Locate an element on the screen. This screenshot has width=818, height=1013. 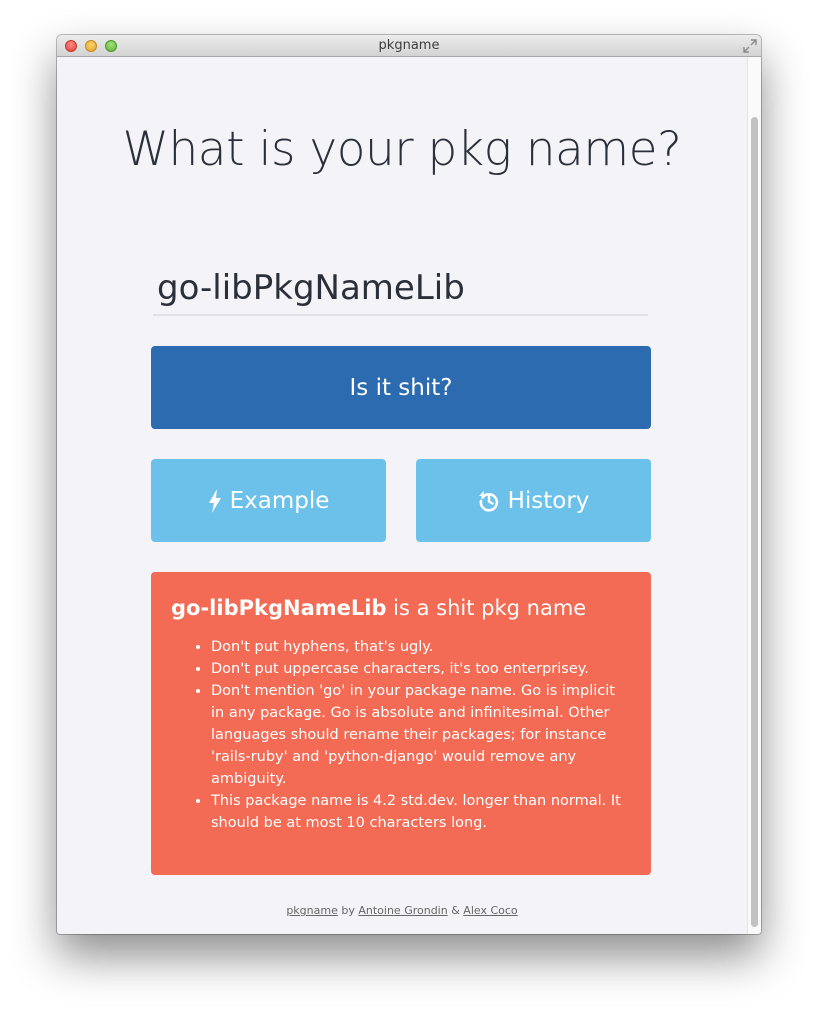
bolt-icon is located at coordinates (215, 500).